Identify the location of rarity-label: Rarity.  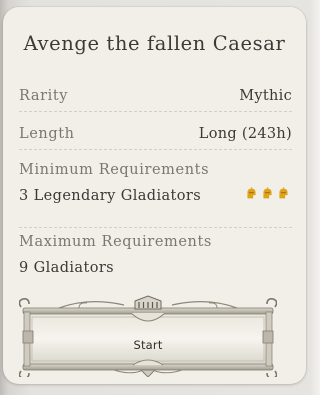
(44, 96).